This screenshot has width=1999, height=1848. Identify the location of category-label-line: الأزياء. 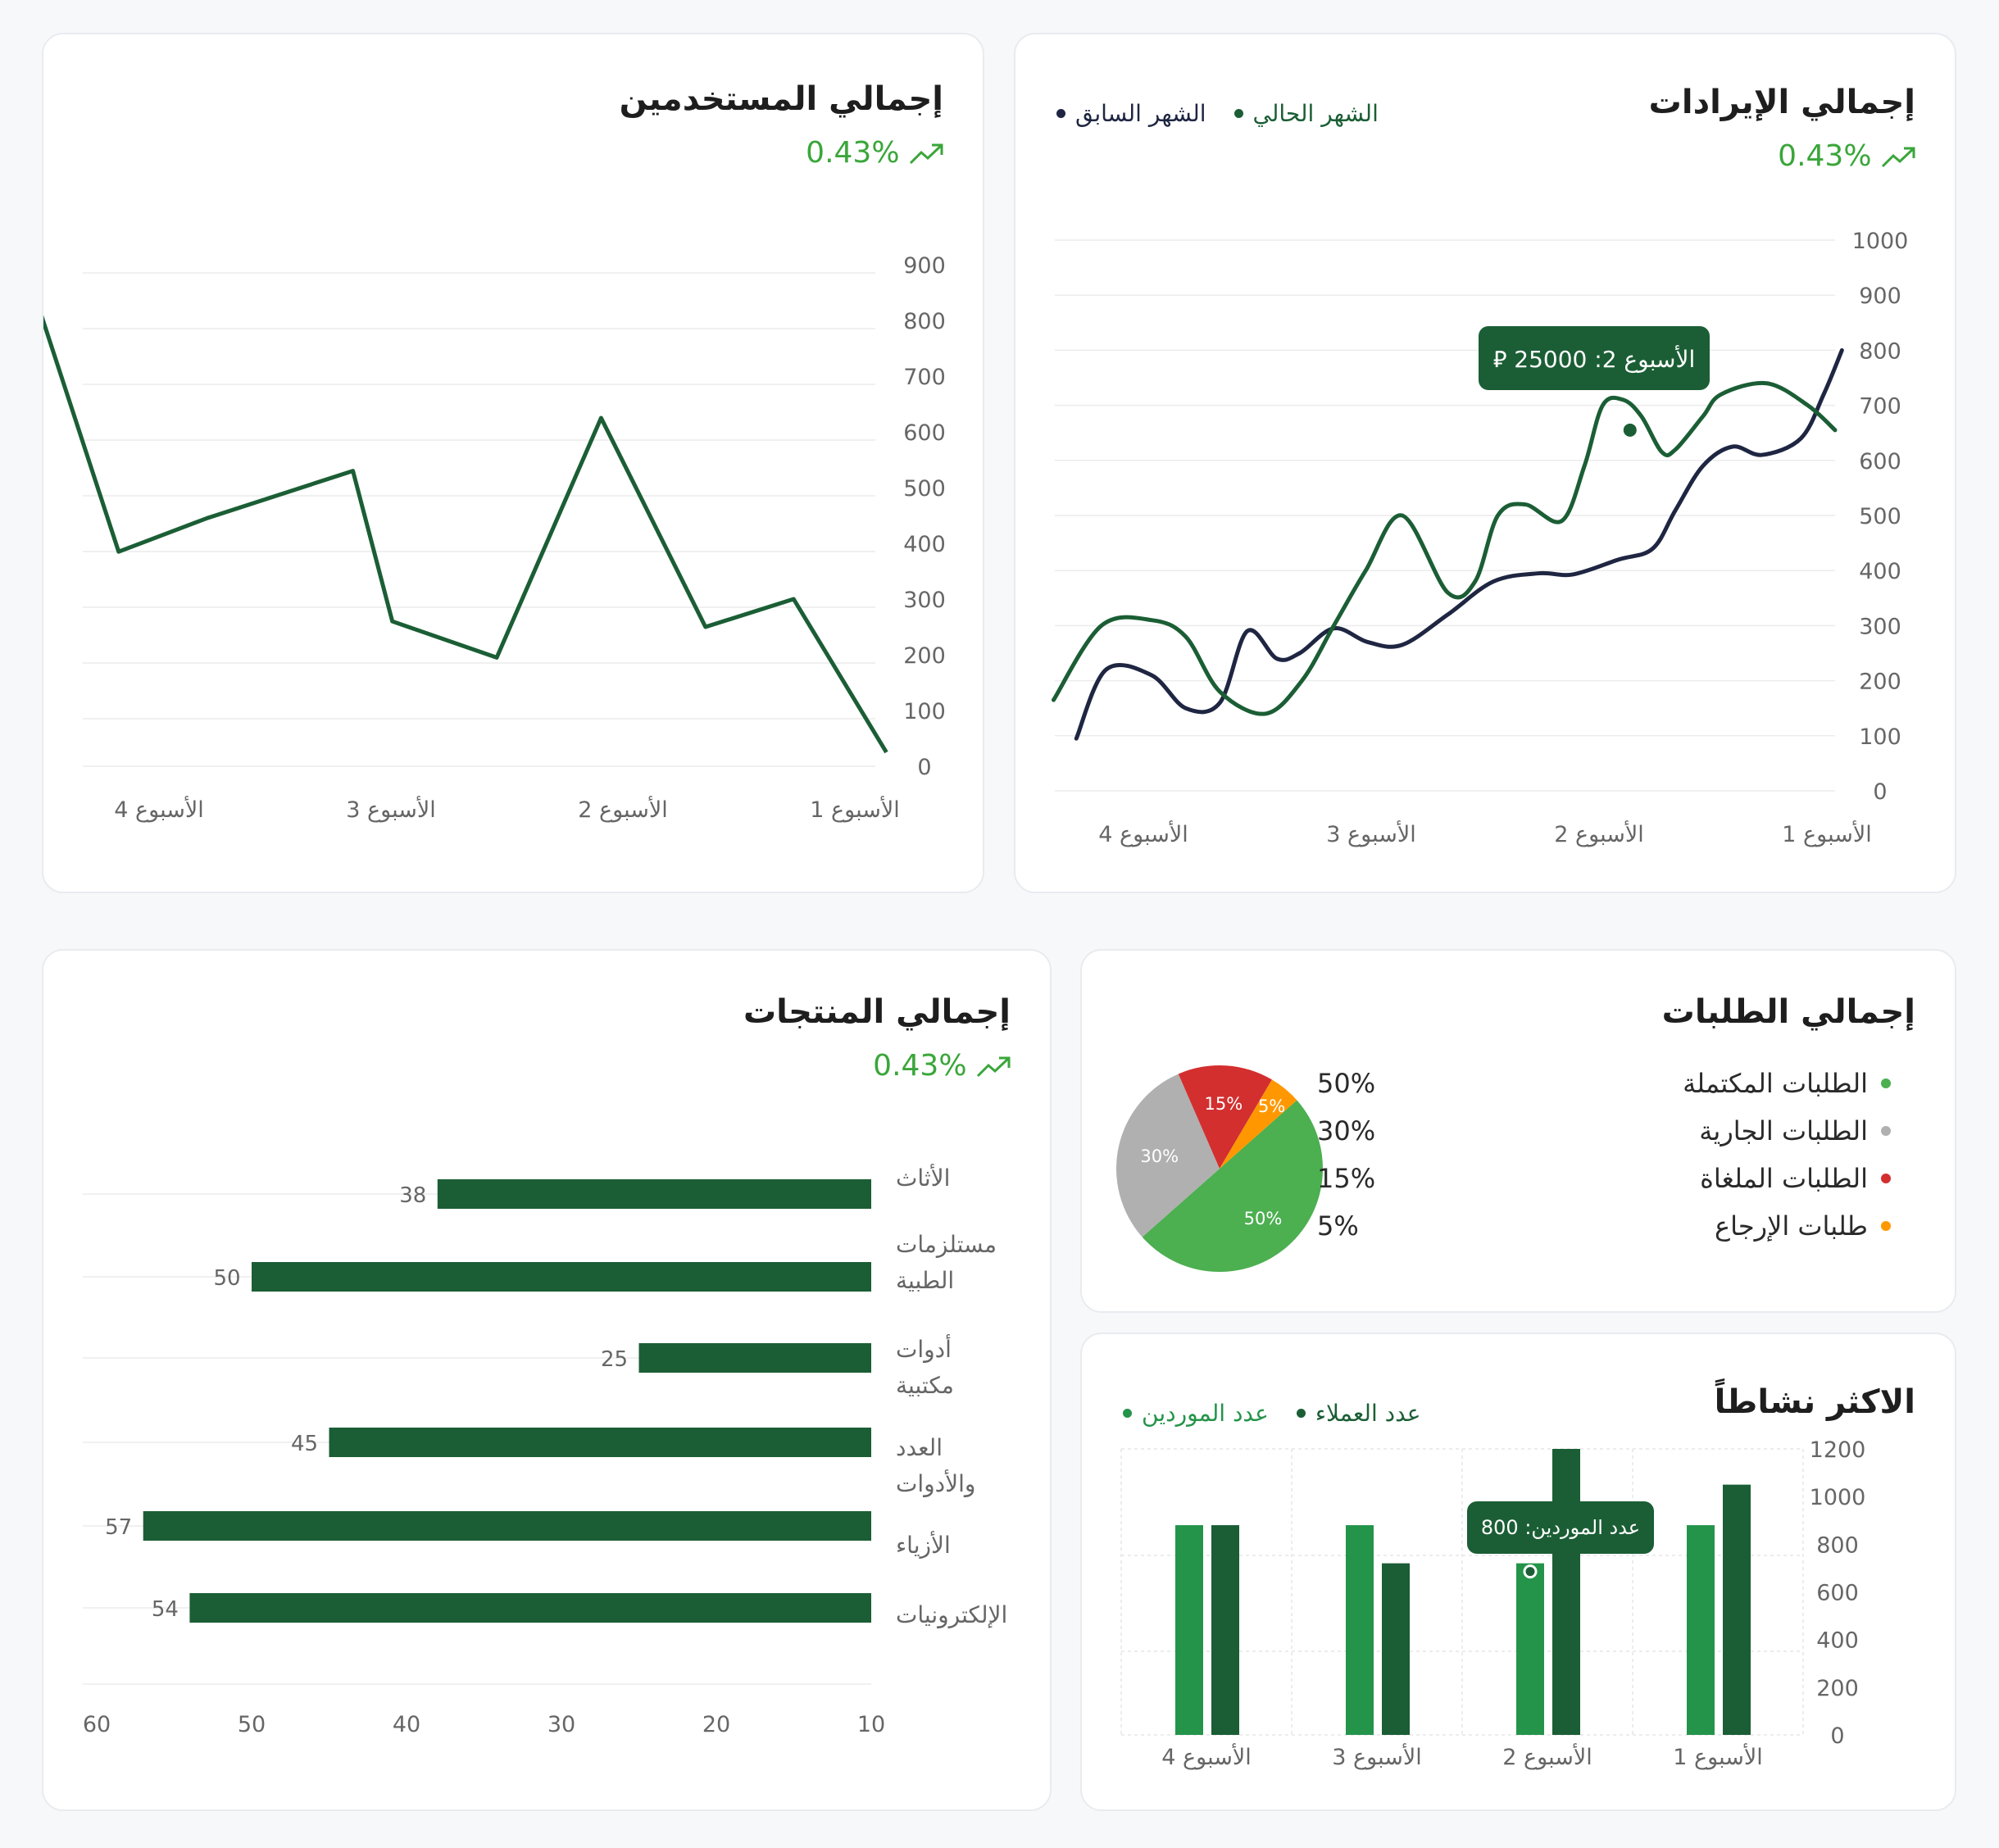
(923, 1544).